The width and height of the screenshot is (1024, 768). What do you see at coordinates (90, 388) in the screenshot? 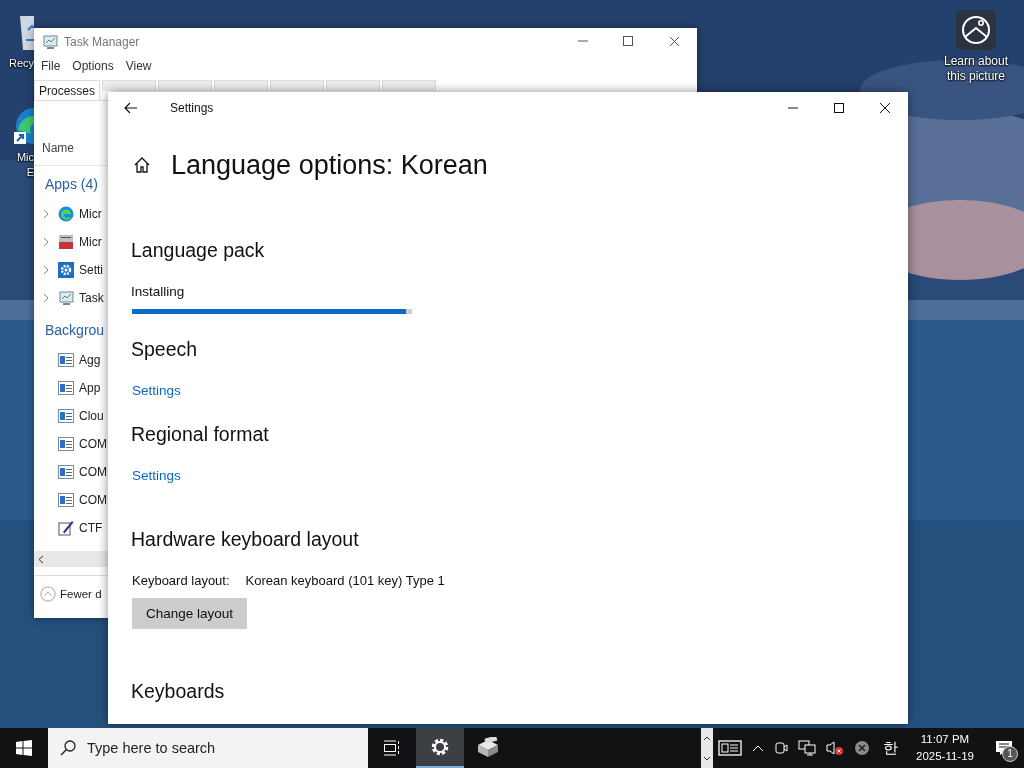
I see `process-name: App` at bounding box center [90, 388].